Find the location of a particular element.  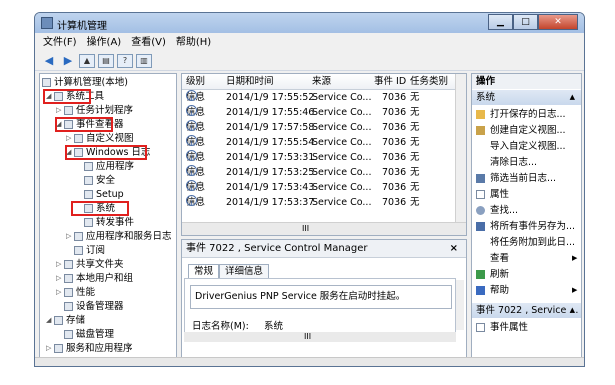

tree-item-security: 安全 is located at coordinates (99, 180).